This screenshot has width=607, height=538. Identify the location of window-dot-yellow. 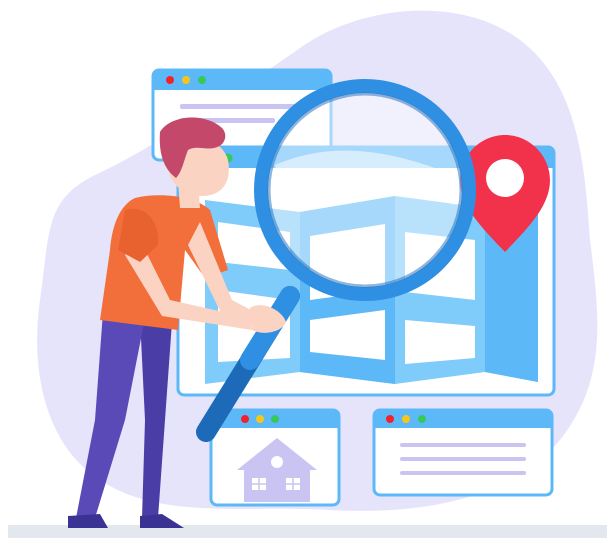
(186, 80).